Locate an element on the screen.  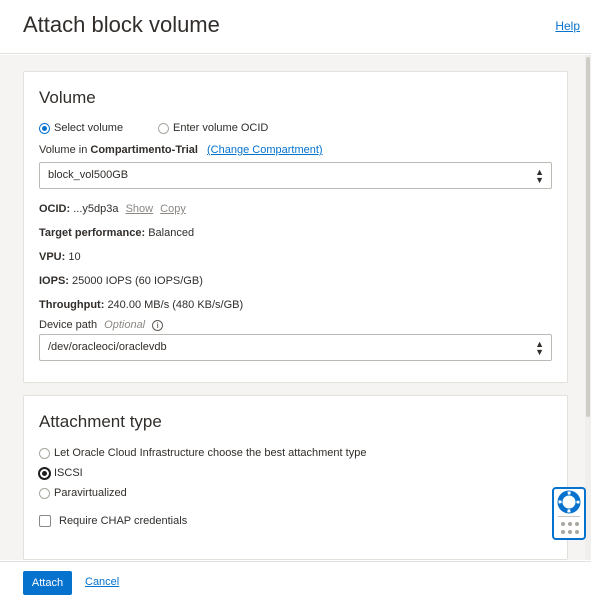
help-widget is located at coordinates (569, 513).